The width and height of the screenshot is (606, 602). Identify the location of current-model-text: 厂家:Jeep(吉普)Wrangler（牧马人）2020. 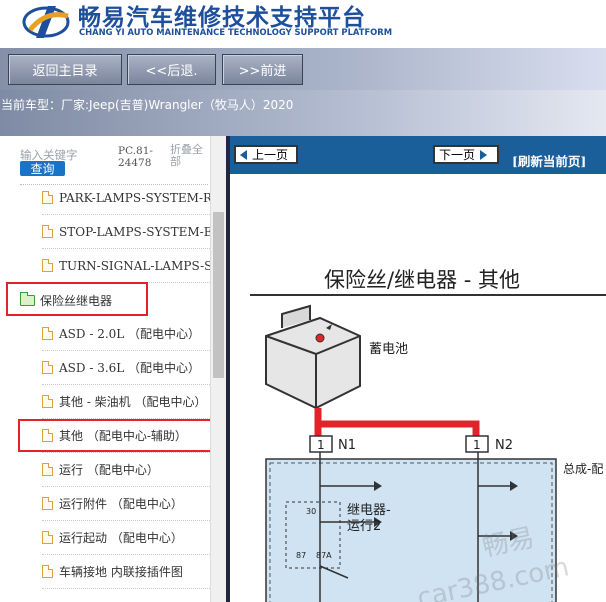
(177, 105).